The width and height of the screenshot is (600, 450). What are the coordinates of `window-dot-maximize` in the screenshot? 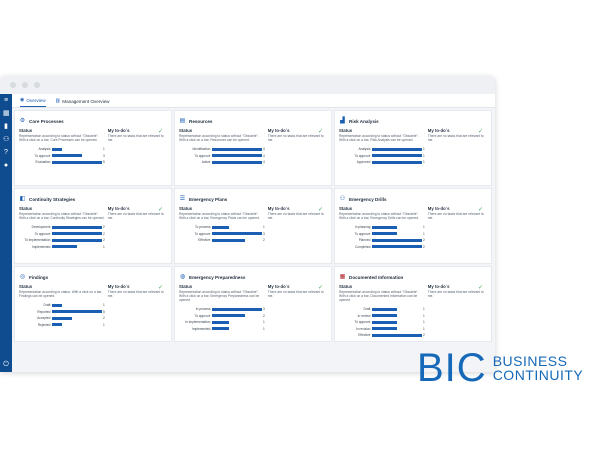 It's located at (37, 85).